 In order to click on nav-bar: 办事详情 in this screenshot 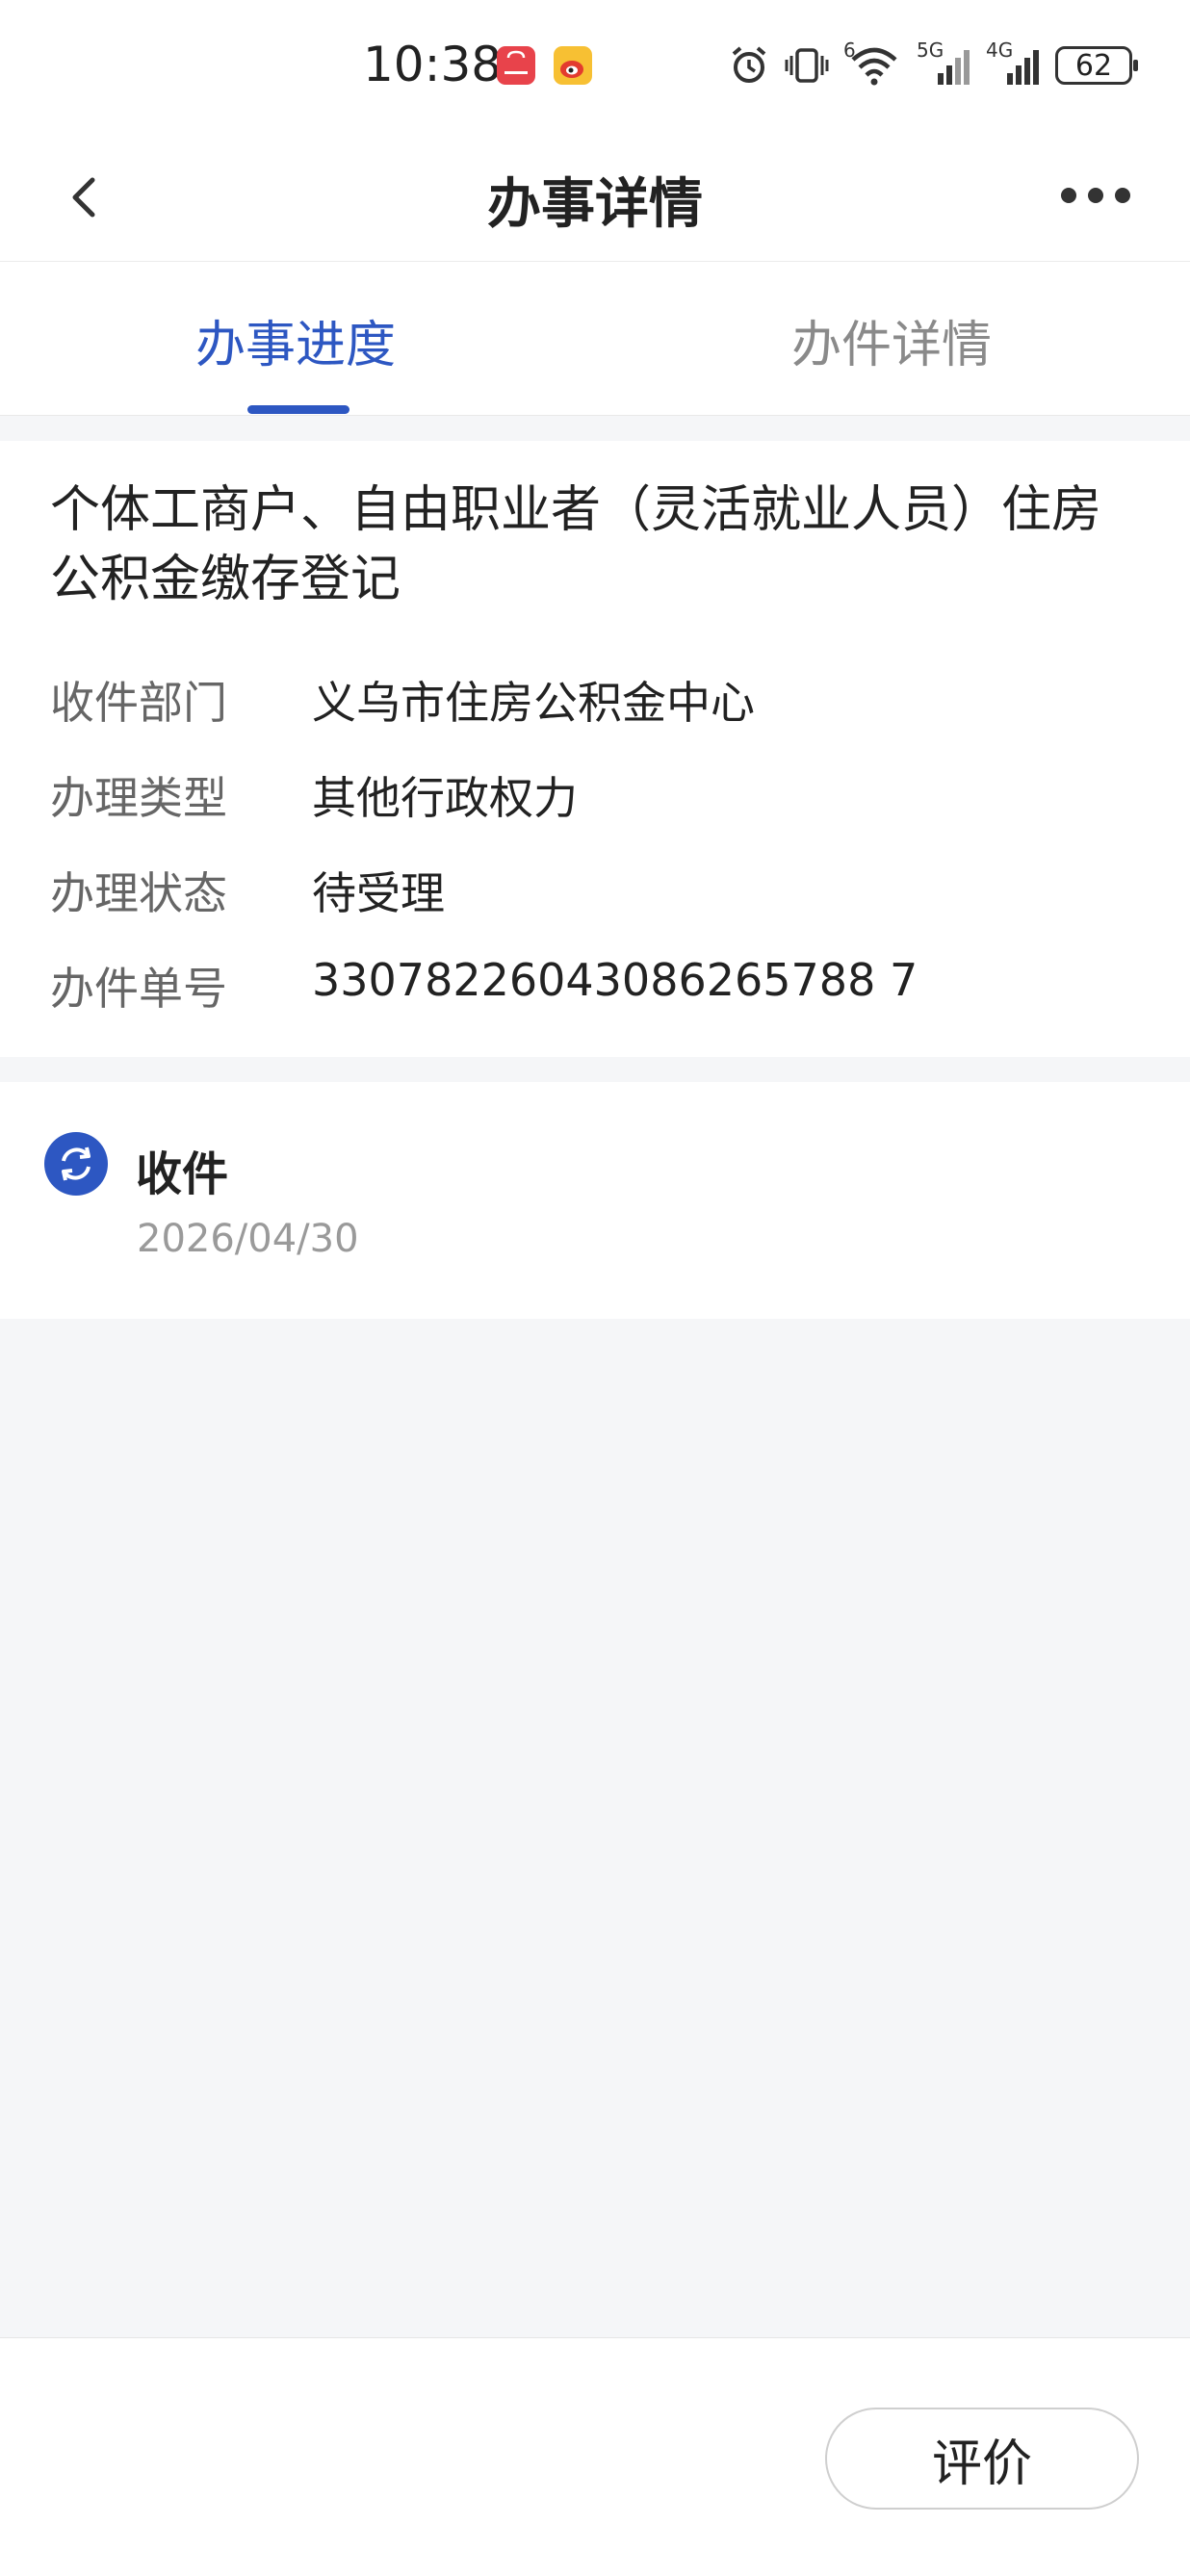, I will do `click(595, 196)`.